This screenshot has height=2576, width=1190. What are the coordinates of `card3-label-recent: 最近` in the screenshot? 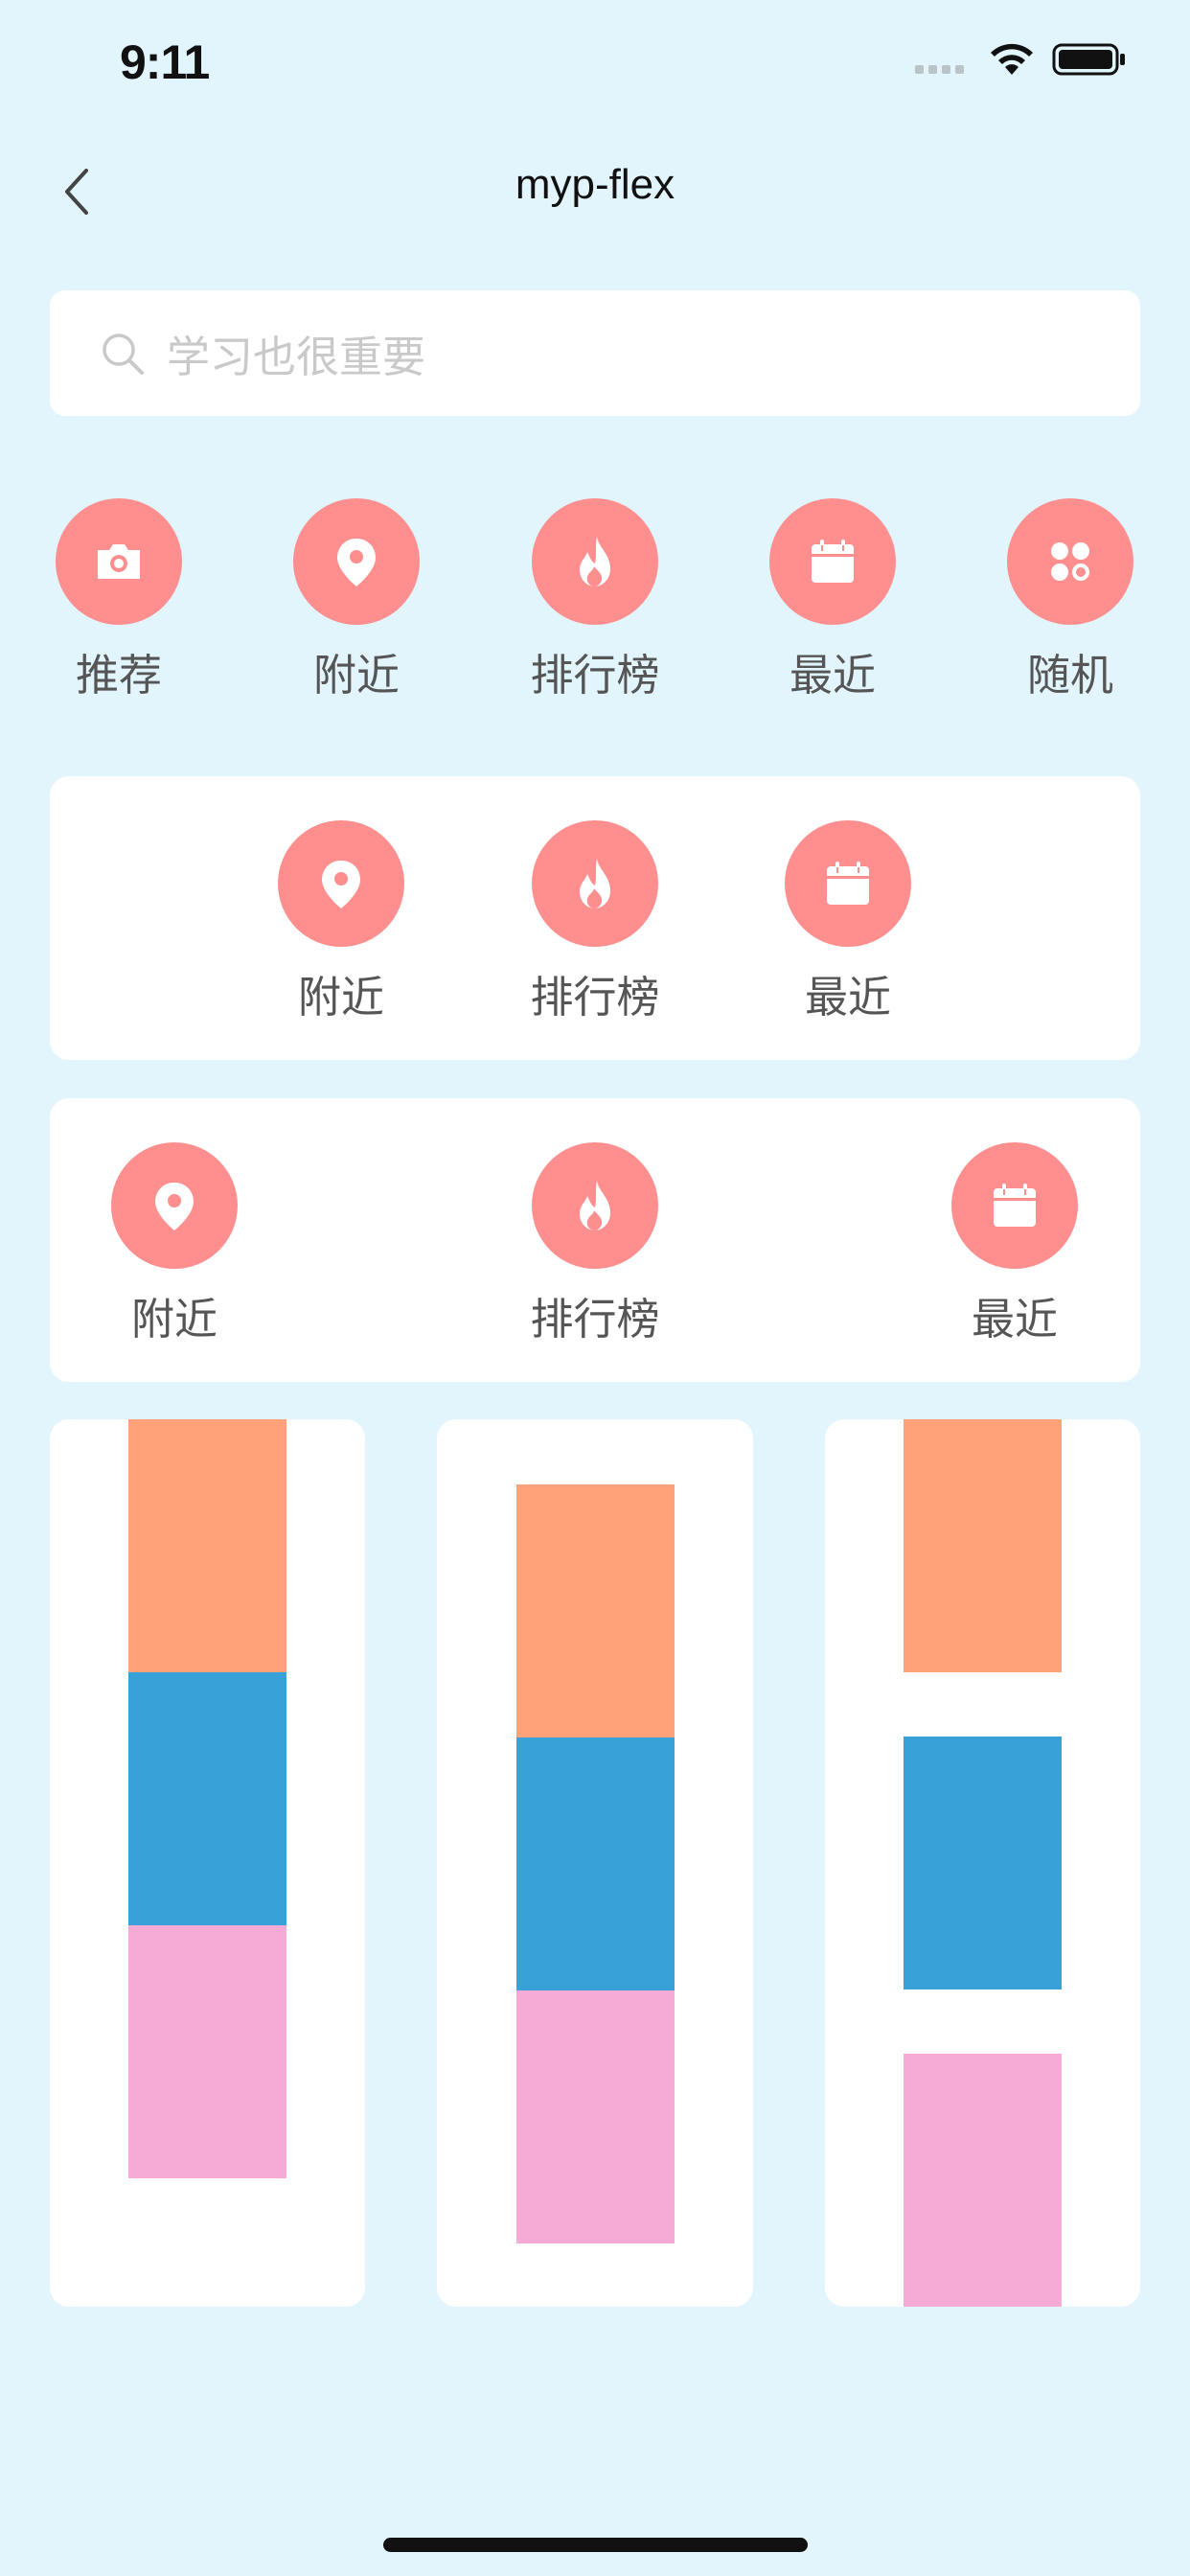 It's located at (1015, 1319).